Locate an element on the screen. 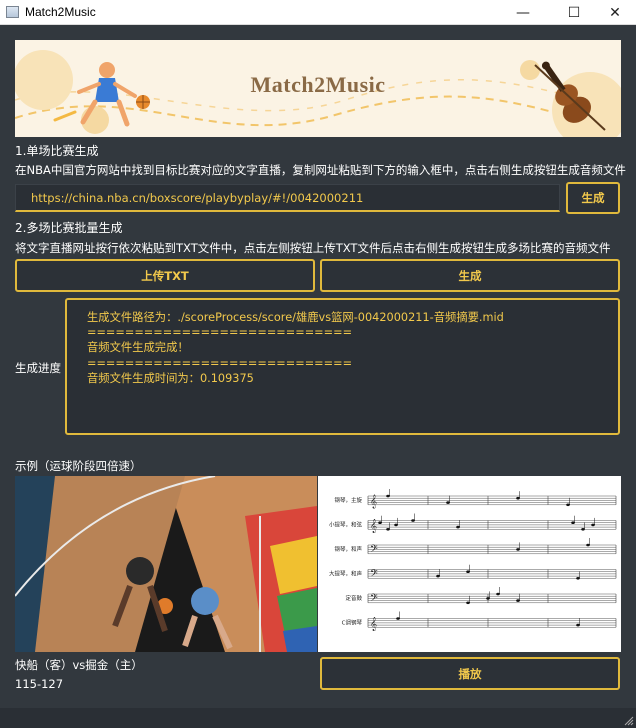  game-photo-art is located at coordinates (166, 564).